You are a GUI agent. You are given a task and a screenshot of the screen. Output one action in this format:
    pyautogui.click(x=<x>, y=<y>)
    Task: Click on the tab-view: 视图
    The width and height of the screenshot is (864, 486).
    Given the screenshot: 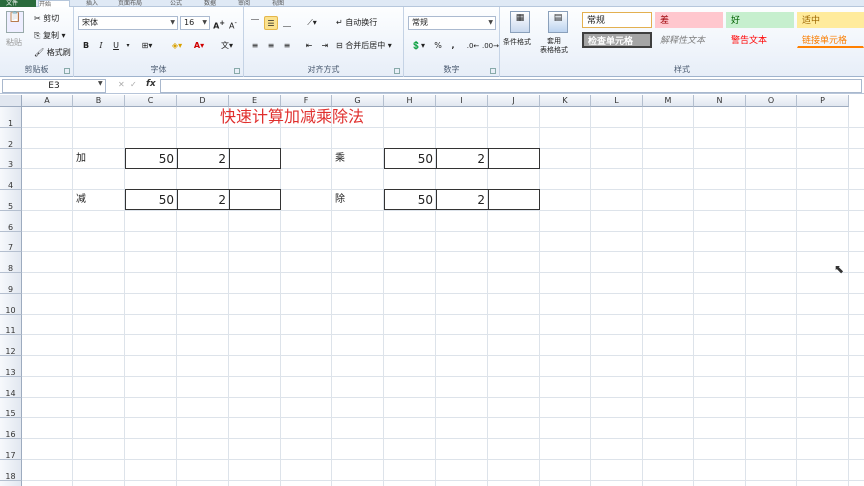 What is the action you would take?
    pyautogui.click(x=284, y=3)
    